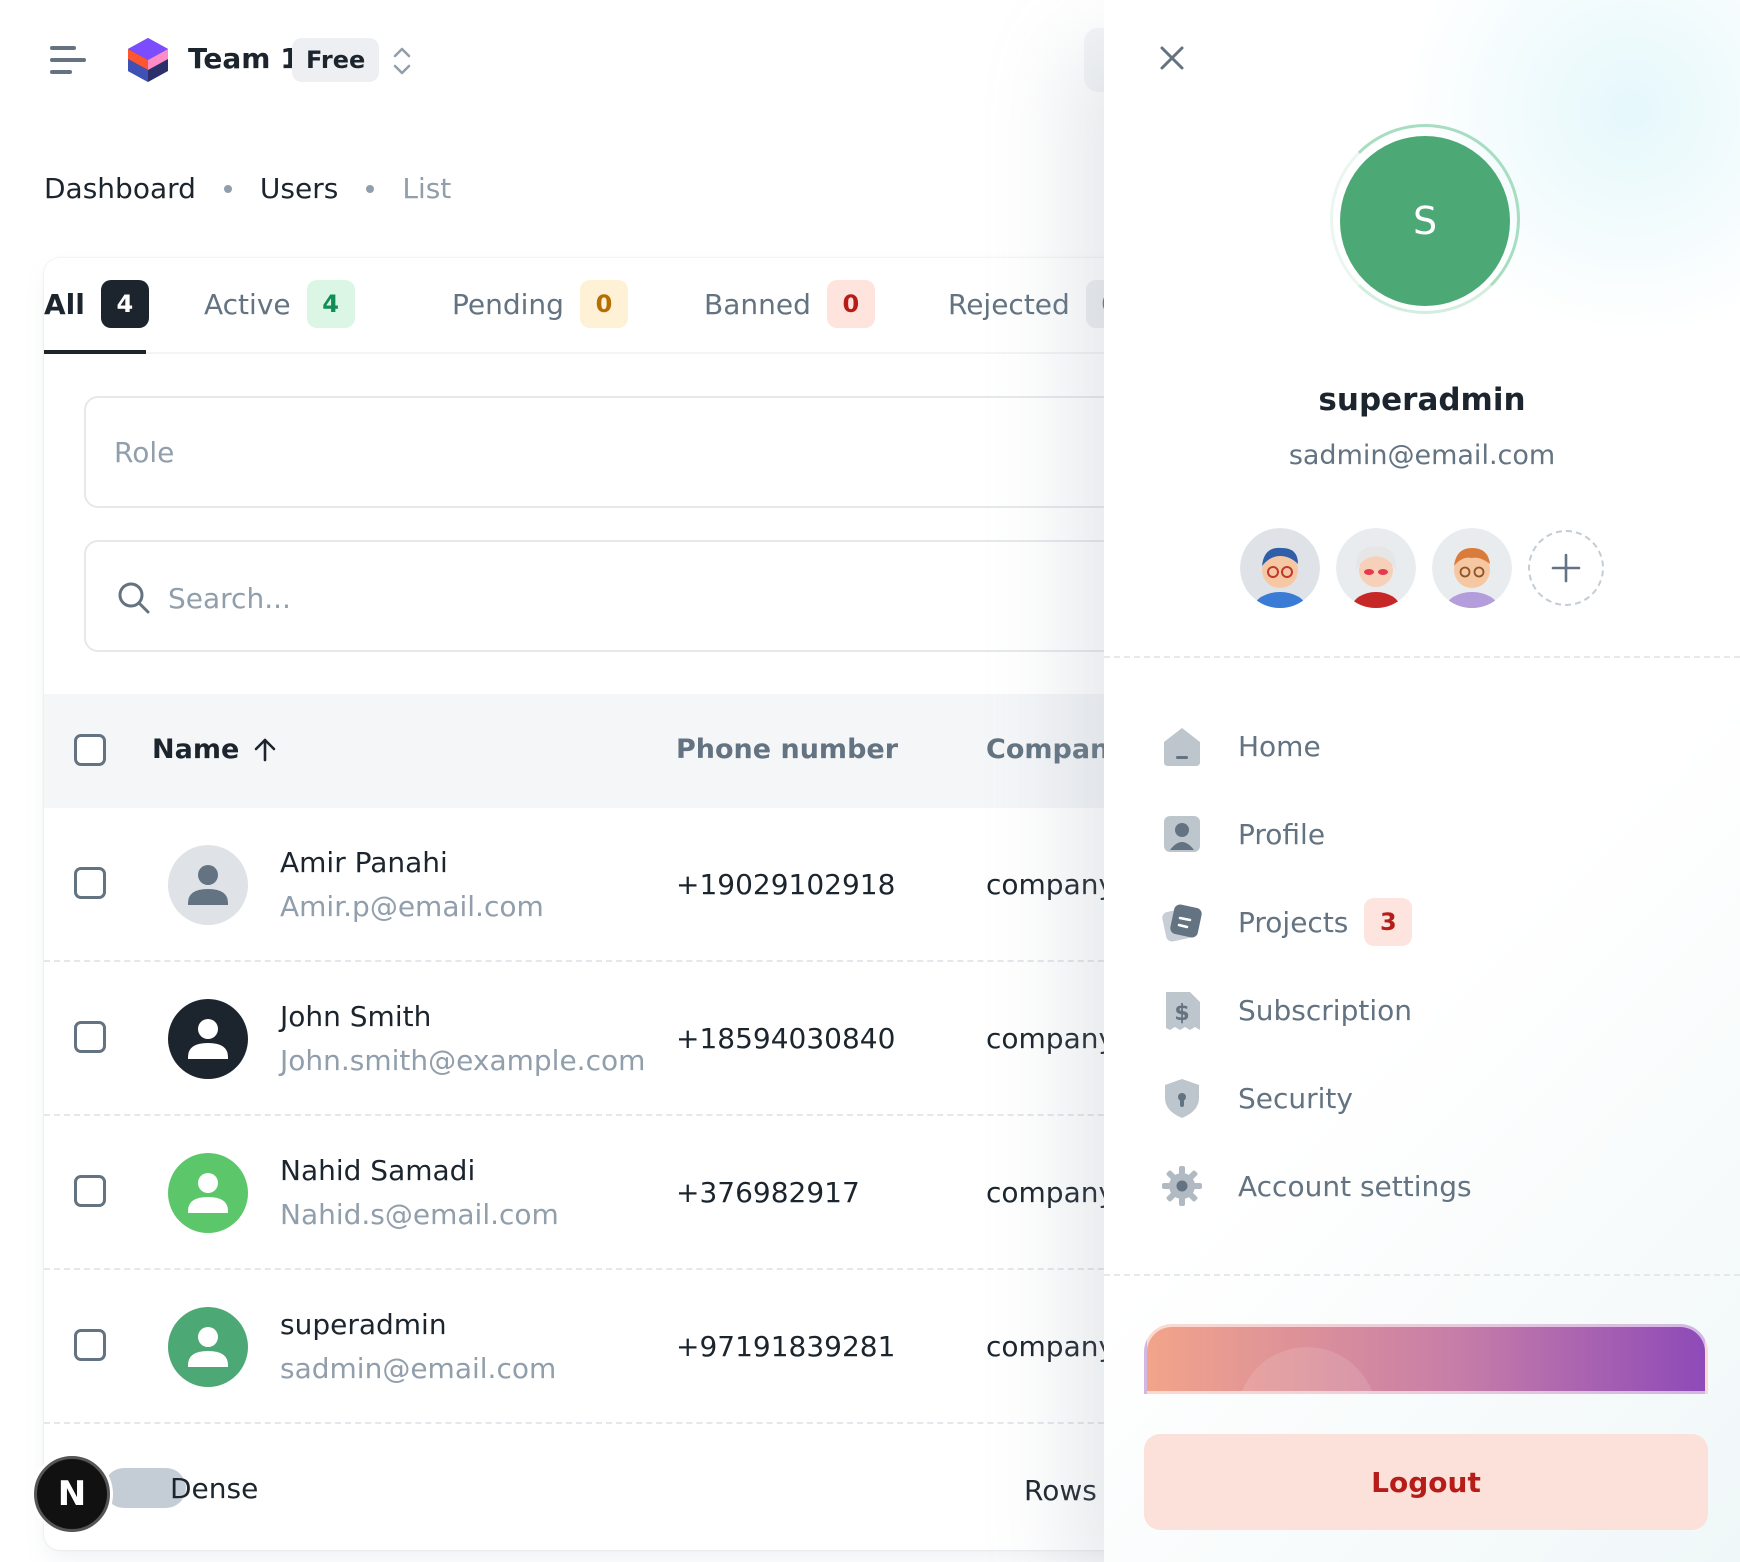  What do you see at coordinates (419, 1214) in the screenshot?
I see `user-email: Nahid.s@email.com` at bounding box center [419, 1214].